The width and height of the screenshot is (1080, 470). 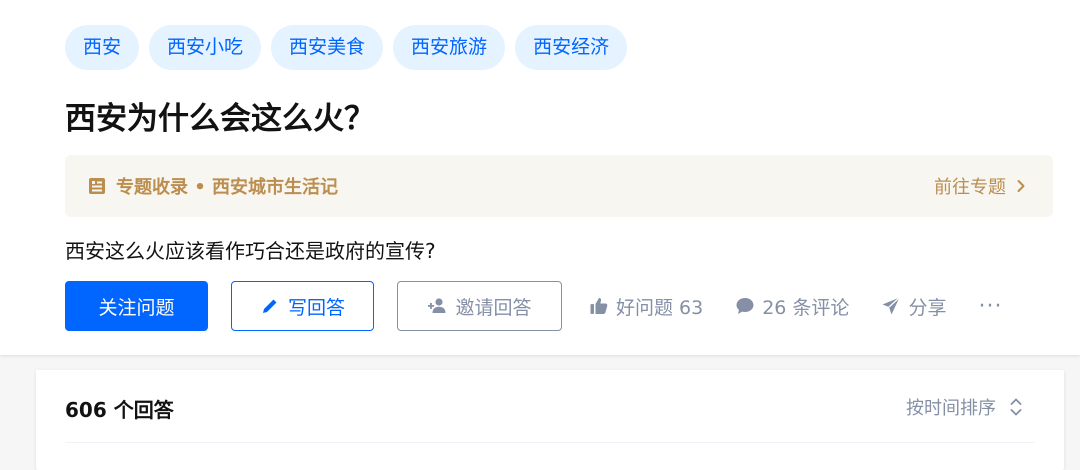 What do you see at coordinates (269, 306) in the screenshot?
I see `pencil-icon` at bounding box center [269, 306].